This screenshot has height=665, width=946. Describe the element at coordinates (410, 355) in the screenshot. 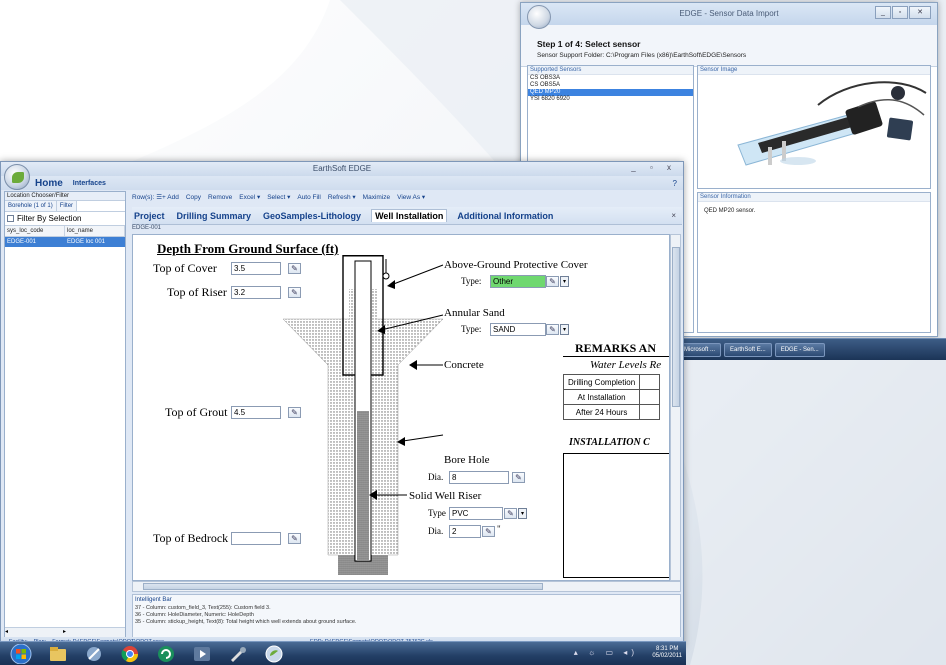

I see `callout-arrows` at that location.